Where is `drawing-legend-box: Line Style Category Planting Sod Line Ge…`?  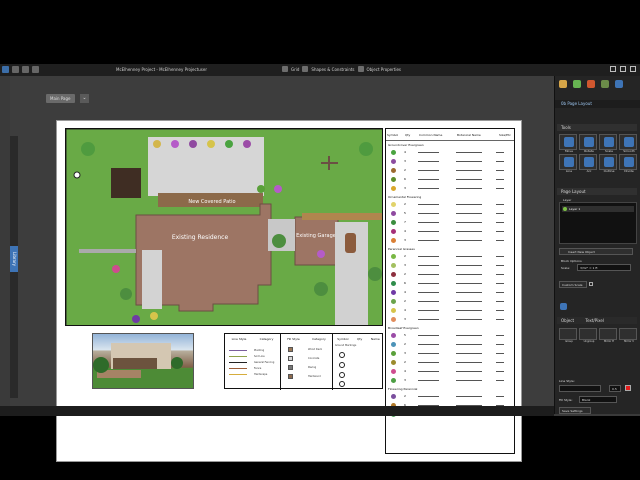
drawing-legend-box: Line Style Category Planting Sod Line Ge… is located at coordinates (303, 361).